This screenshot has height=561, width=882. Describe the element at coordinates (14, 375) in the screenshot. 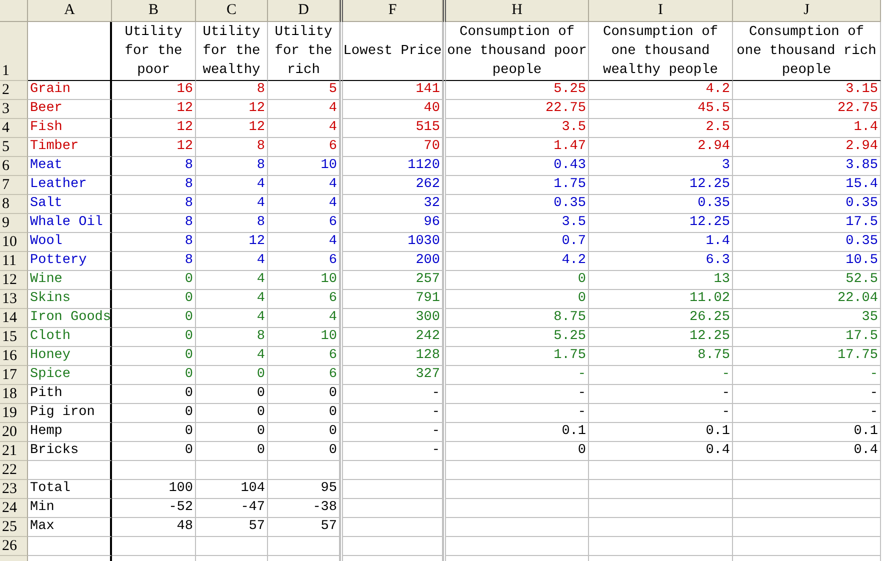

I see `row-header: 17` at that location.